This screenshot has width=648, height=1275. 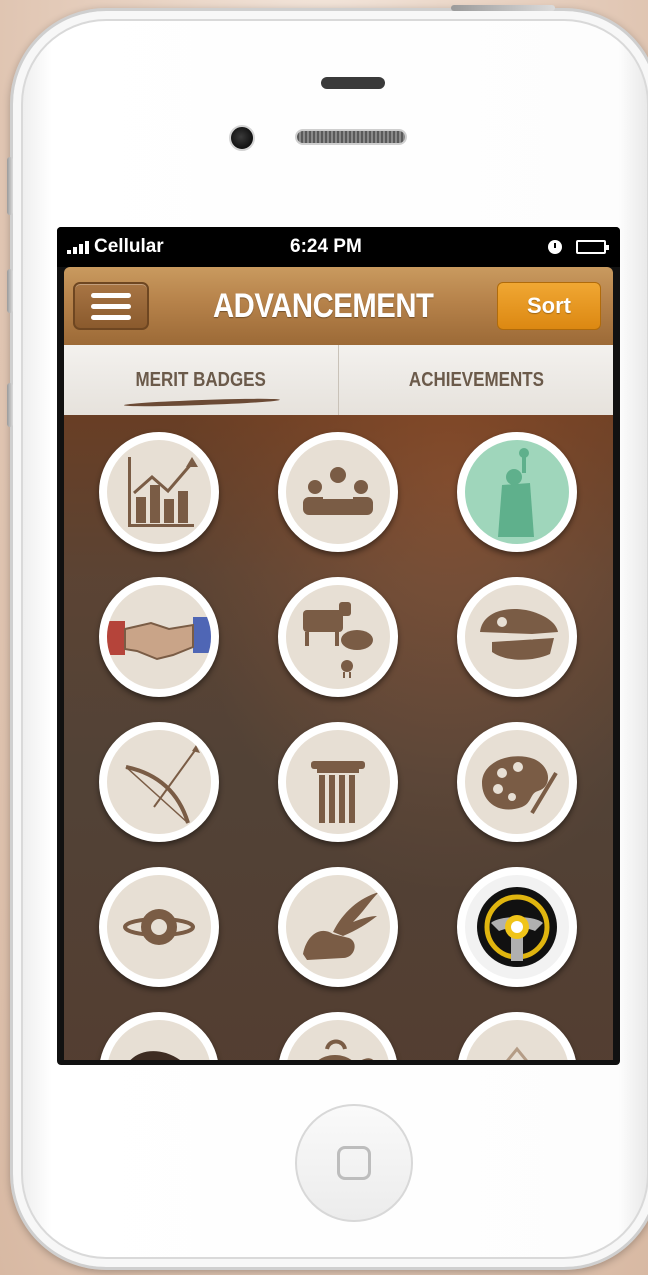 What do you see at coordinates (346, 1049) in the screenshot?
I see `kettle-icon` at bounding box center [346, 1049].